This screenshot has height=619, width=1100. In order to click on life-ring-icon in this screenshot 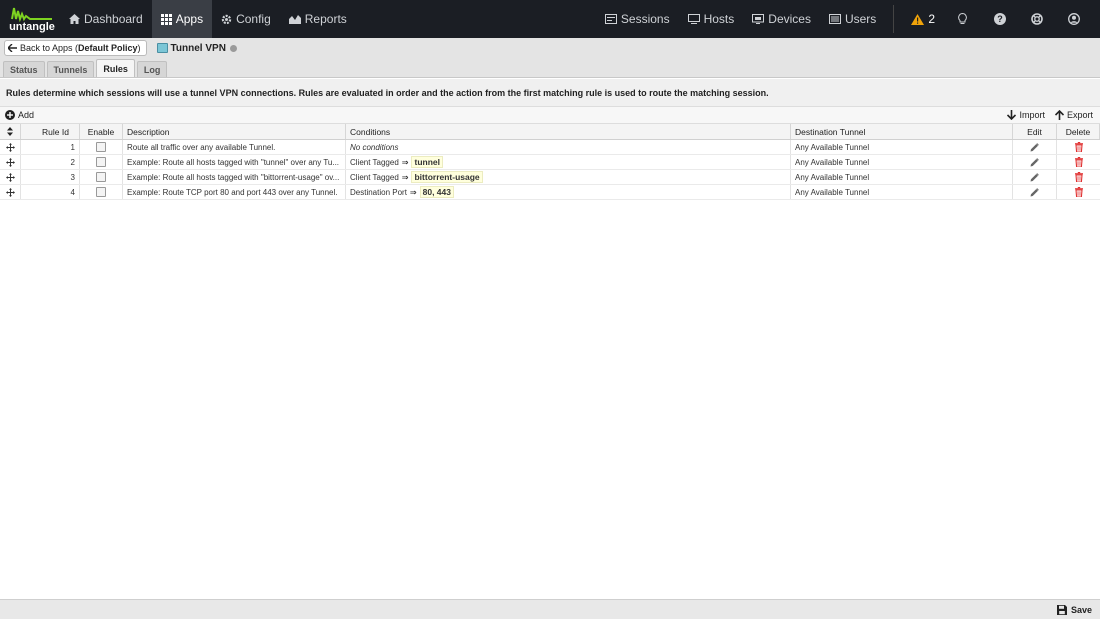, I will do `click(1036, 19)`.